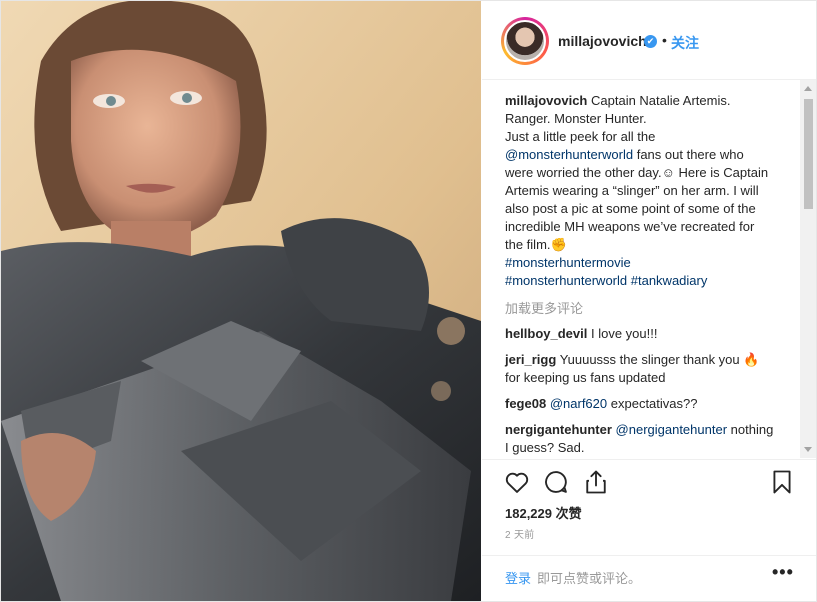  I want to click on caption-text-2: Just a little peek for all the, so click(580, 136).